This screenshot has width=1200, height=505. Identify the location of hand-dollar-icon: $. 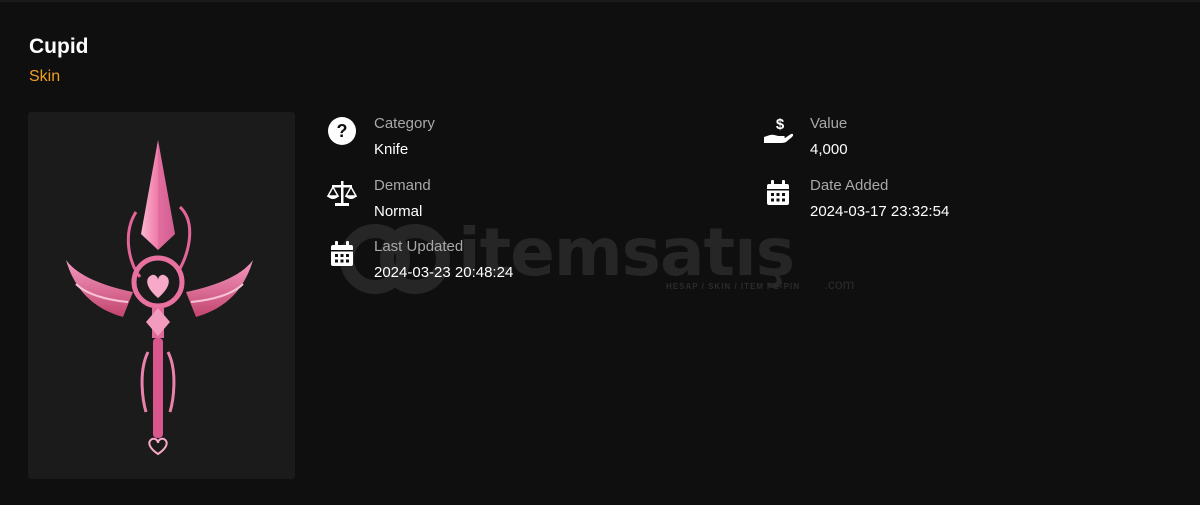
(779, 129).